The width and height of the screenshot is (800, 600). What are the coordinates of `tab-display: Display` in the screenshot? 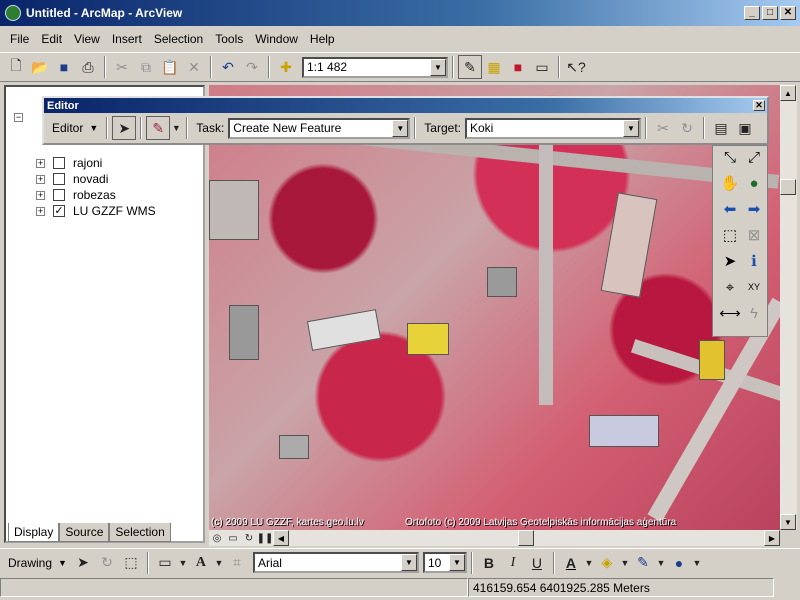 It's located at (34, 532).